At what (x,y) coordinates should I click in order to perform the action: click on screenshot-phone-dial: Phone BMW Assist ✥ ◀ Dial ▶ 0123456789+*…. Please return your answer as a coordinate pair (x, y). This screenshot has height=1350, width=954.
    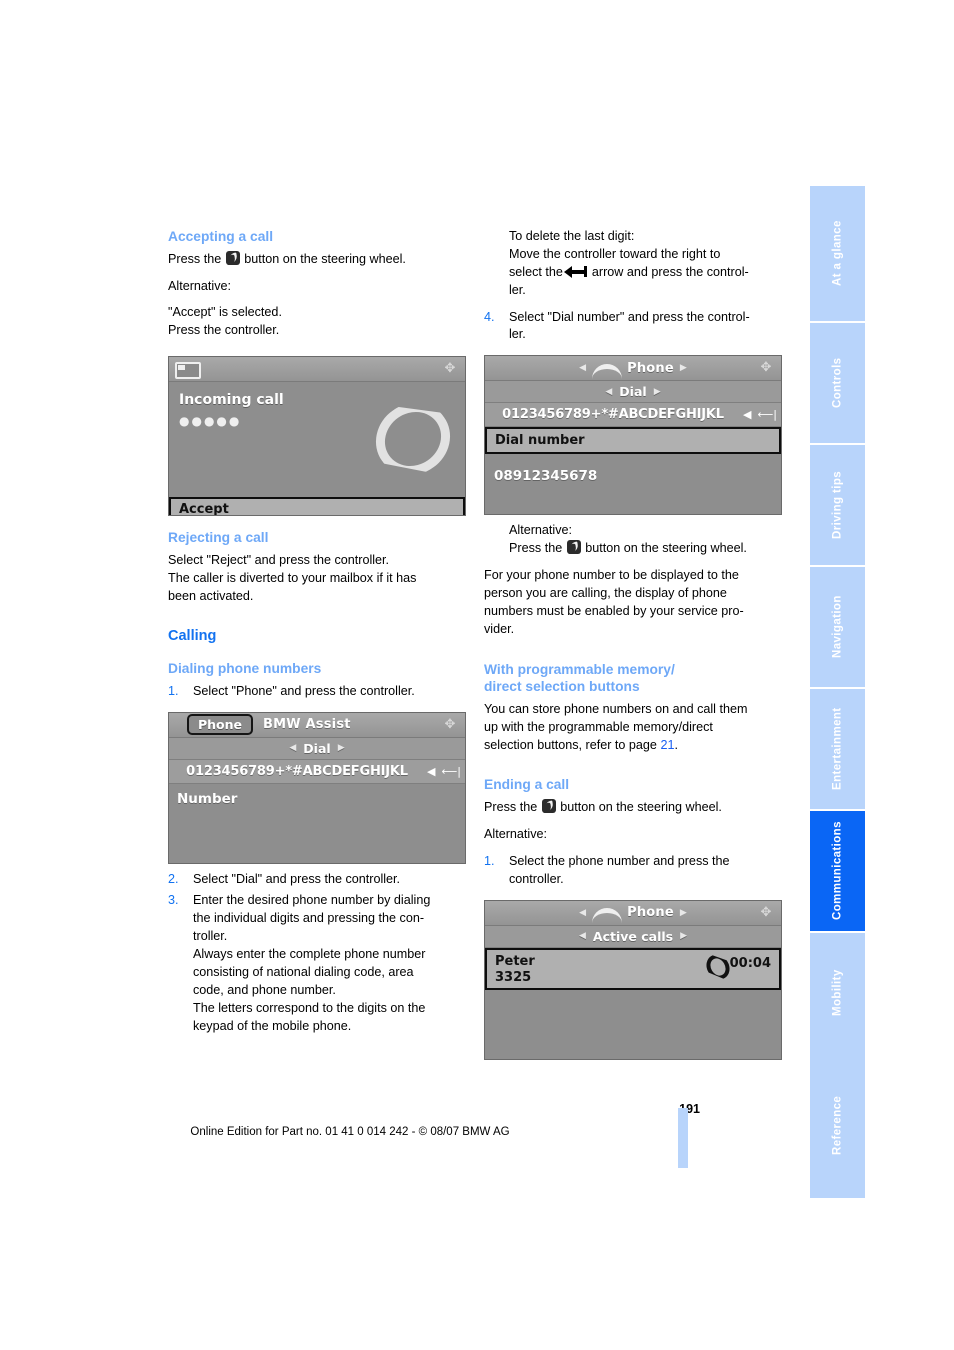
    Looking at the image, I should click on (317, 787).